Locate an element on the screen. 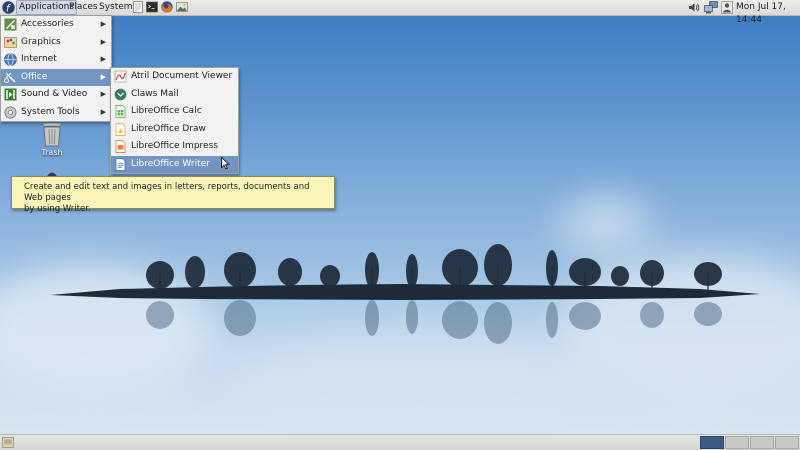 The height and width of the screenshot is (450, 800). firefox-launcher-icon is located at coordinates (167, 7).